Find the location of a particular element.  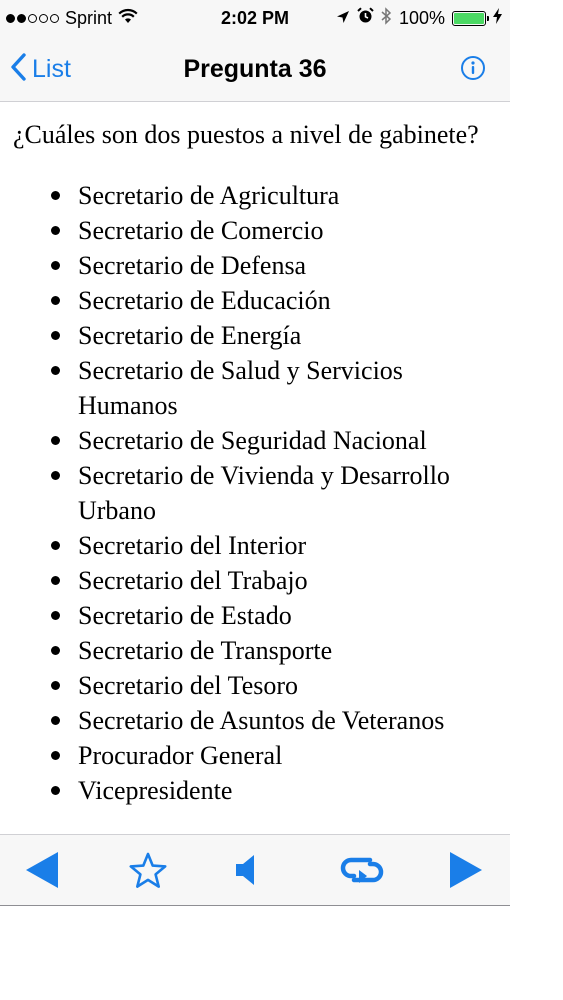

answer-text: Procurador General is located at coordinates (180, 755).